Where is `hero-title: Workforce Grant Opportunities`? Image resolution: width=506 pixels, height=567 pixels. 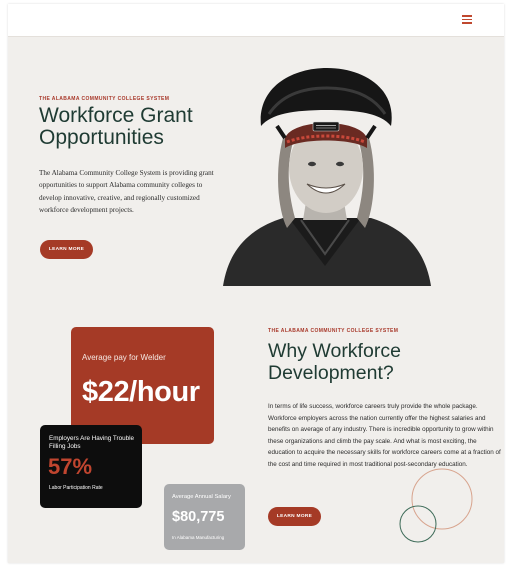 hero-title: Workforce Grant Opportunities is located at coordinates (116, 126).